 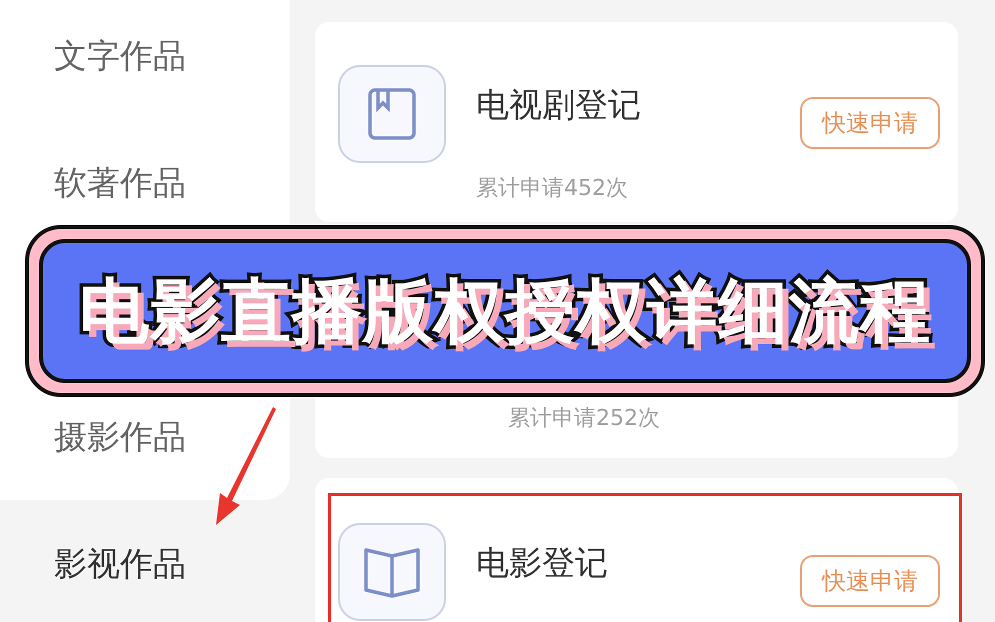 I want to click on sidebar-item: 摄影作品, so click(x=120, y=436).